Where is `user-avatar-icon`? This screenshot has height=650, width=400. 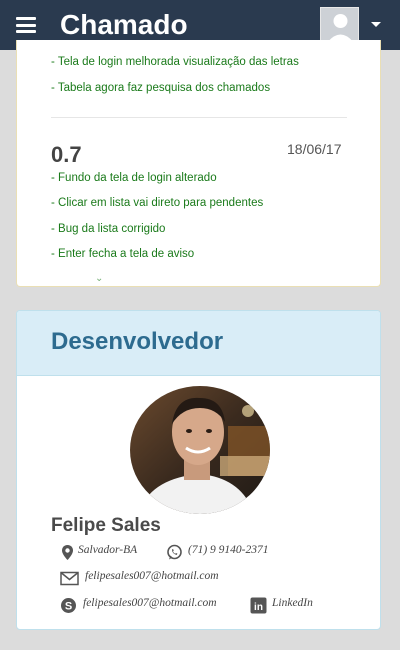
user-avatar-icon is located at coordinates (339, 25).